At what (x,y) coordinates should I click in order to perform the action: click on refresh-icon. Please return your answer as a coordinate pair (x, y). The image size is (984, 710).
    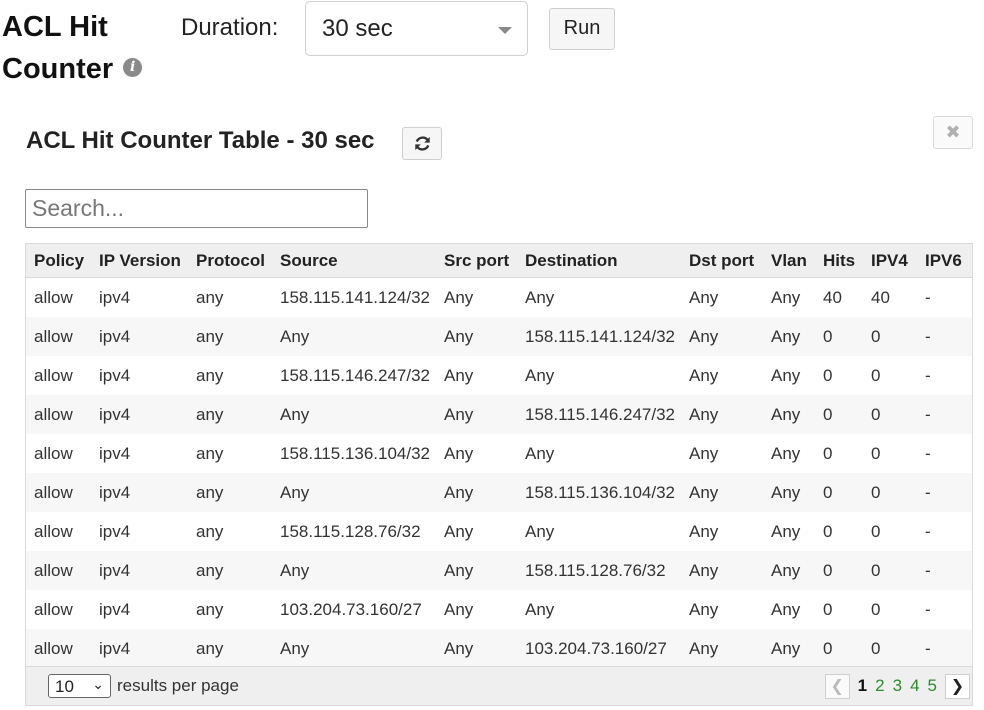
    Looking at the image, I should click on (422, 143).